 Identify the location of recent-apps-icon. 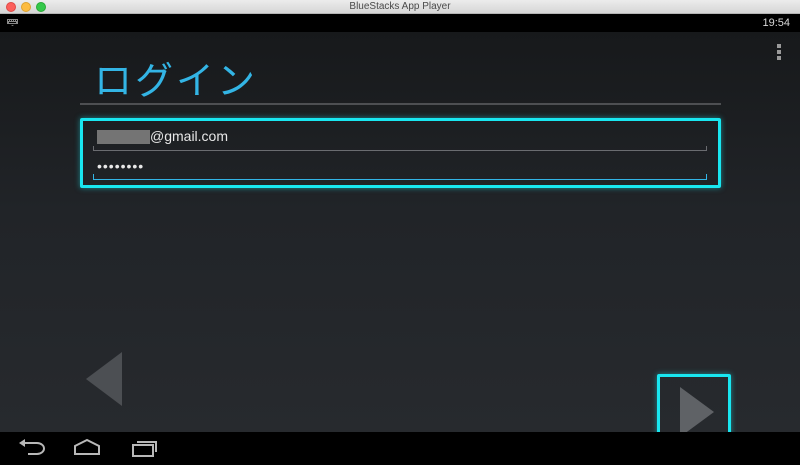
(144, 448).